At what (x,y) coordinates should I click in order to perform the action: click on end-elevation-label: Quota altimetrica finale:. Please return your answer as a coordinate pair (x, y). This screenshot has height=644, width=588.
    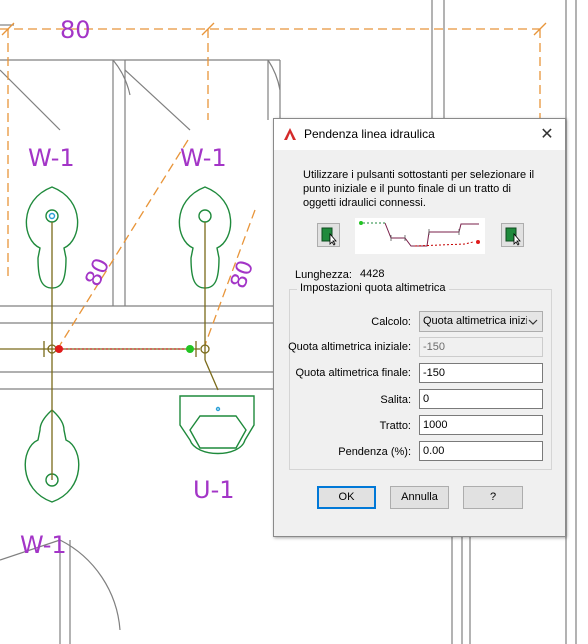
    Looking at the image, I should click on (353, 373).